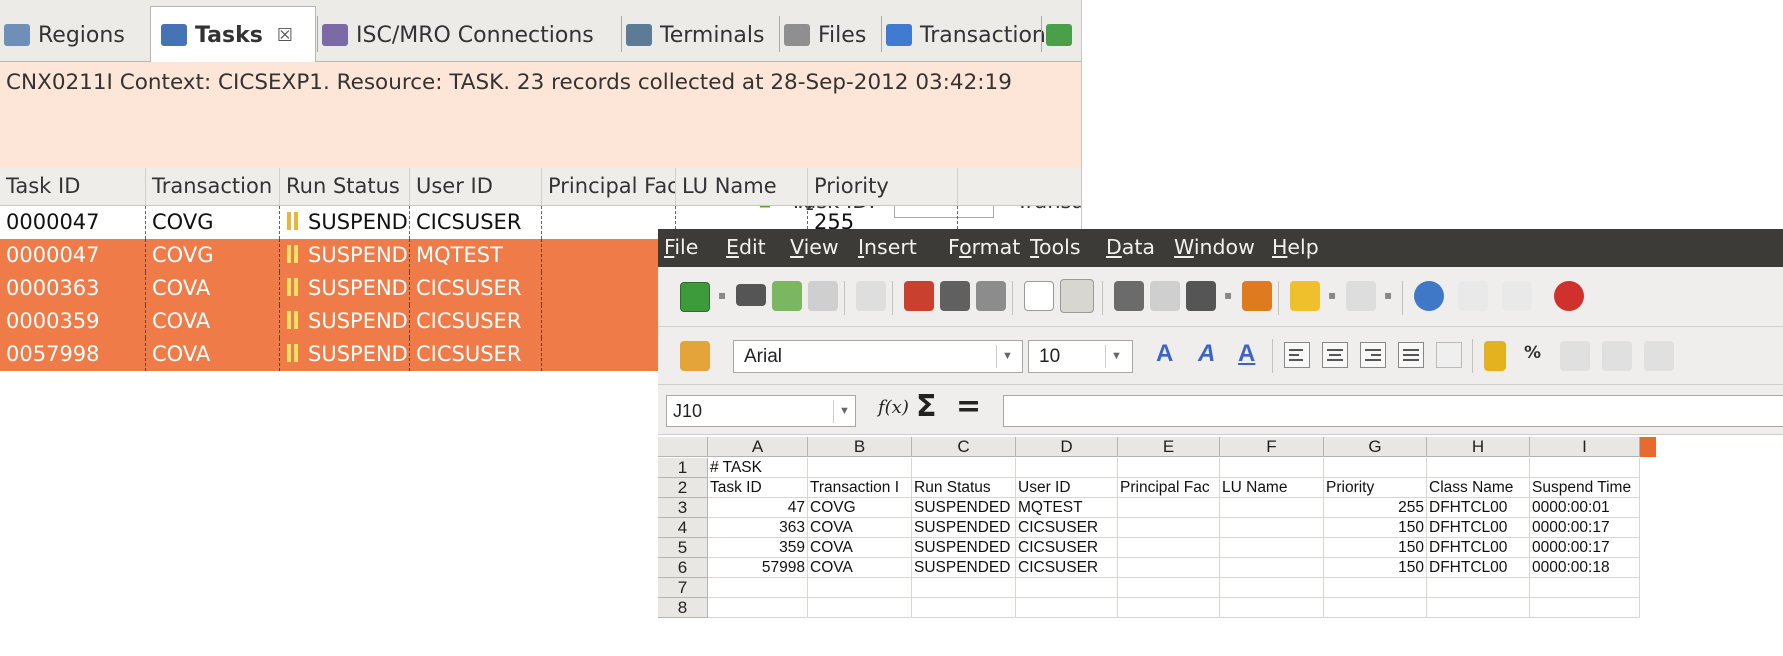 The width and height of the screenshot is (1783, 656). Describe the element at coordinates (722, 295) in the screenshot. I see `new-dropdown-icon: ▪` at that location.